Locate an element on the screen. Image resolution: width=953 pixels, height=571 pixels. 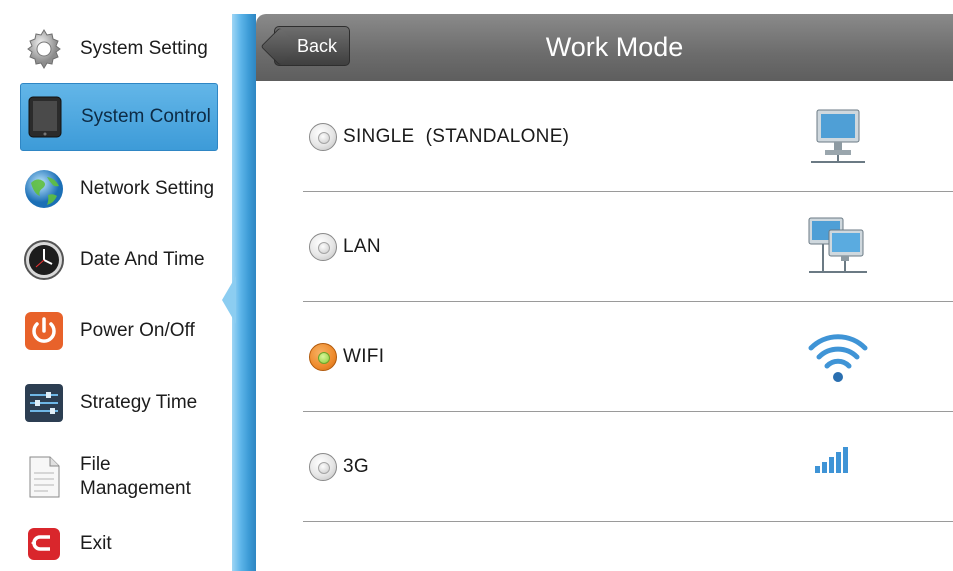
header-bar: Back Work Mode is located at coordinates (604, 47).